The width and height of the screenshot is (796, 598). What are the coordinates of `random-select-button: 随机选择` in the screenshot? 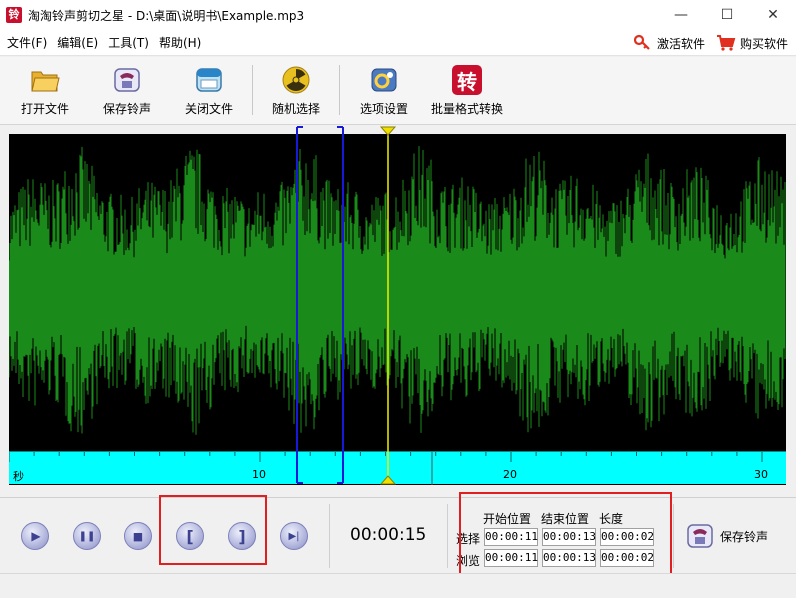 It's located at (296, 91).